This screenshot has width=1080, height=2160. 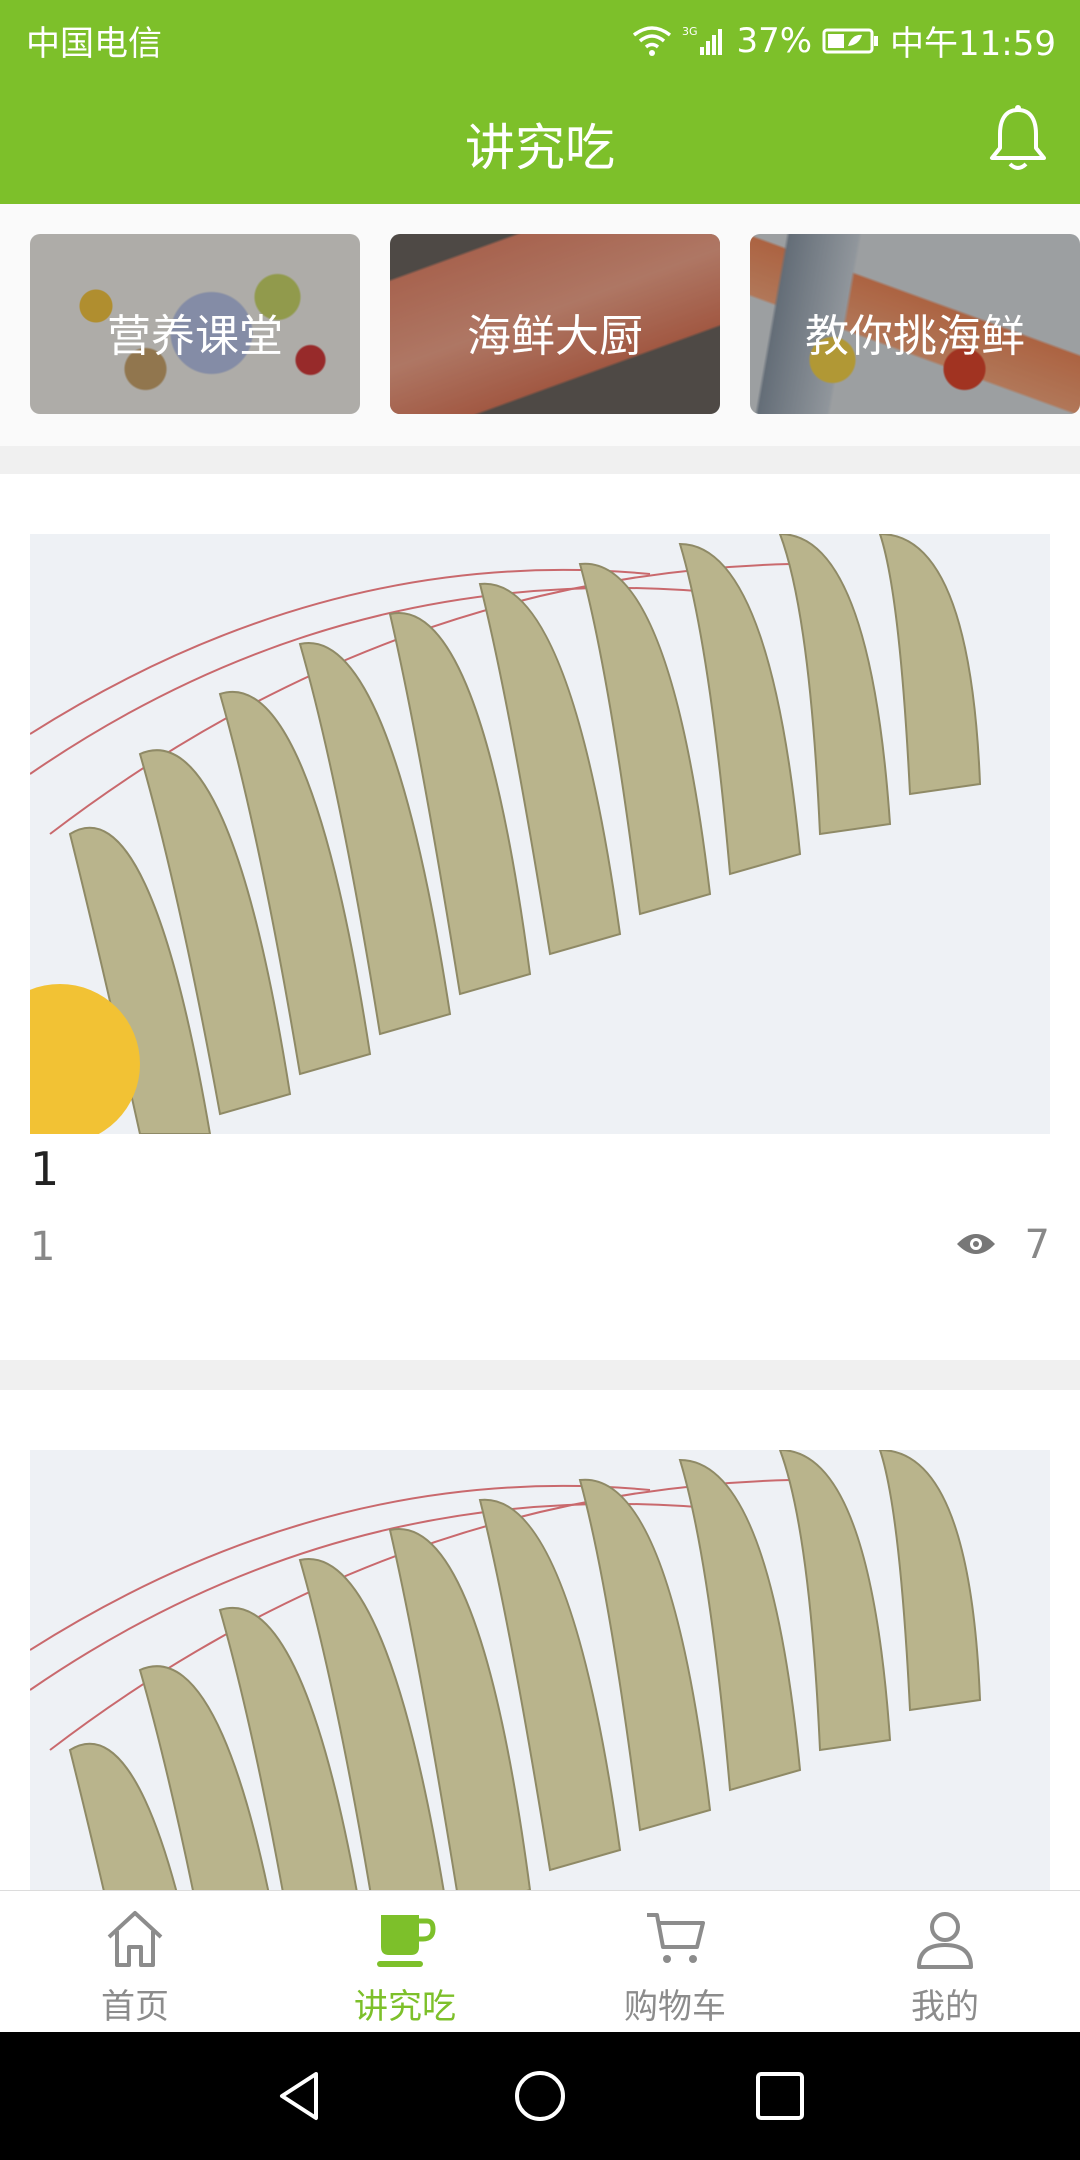 I want to click on home-circle-icon, so click(x=540, y=2096).